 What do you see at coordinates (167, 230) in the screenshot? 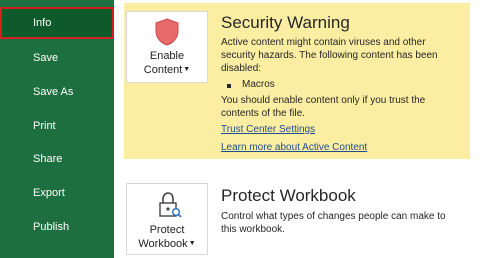
I see `protect-workbook-label-line1: Protect` at bounding box center [167, 230].